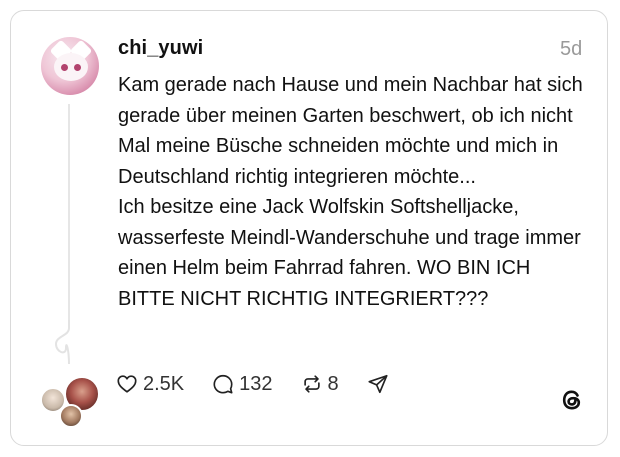 This screenshot has width=620, height=457. What do you see at coordinates (256, 383) in the screenshot?
I see `reply-count: 132` at bounding box center [256, 383].